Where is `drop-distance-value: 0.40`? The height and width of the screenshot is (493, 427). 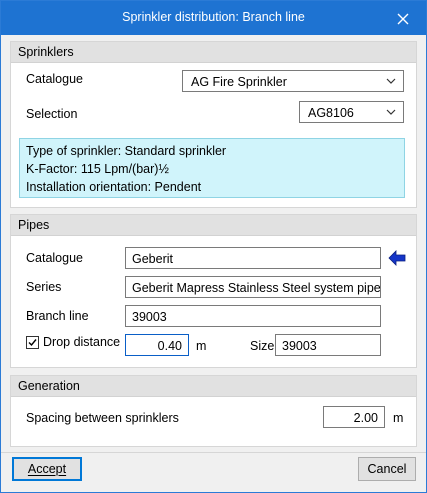
drop-distance-value: 0.40 is located at coordinates (169, 346).